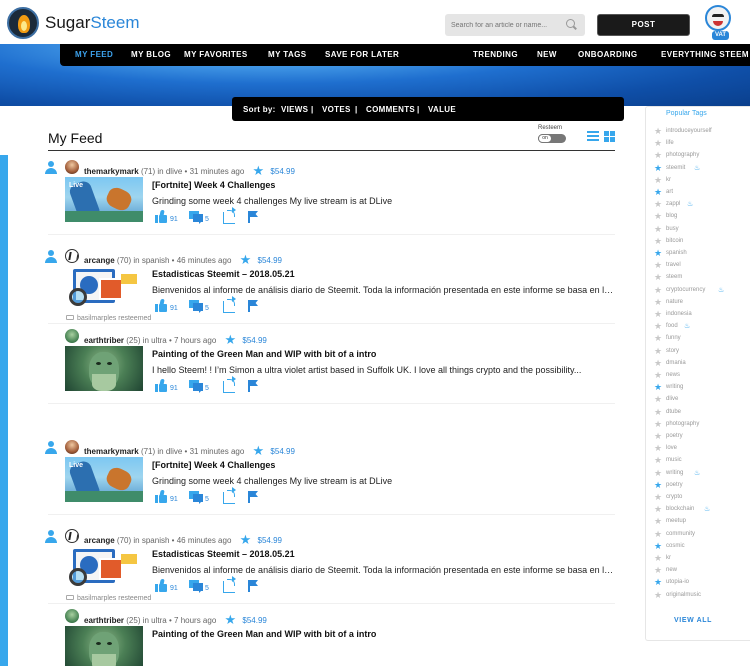 This screenshot has height=666, width=750. Describe the element at coordinates (442, 109) in the screenshot. I see `sort-option-value: VALUE` at that location.